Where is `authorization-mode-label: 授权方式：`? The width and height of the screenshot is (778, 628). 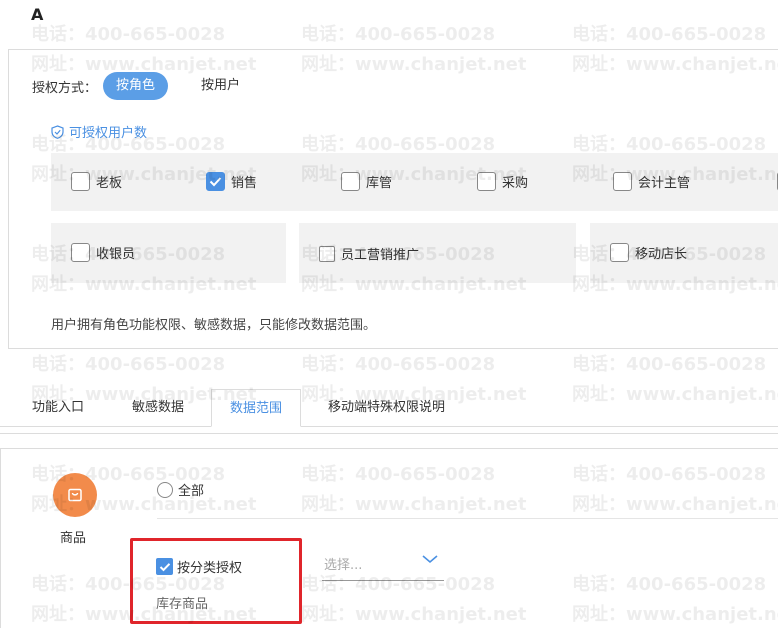 authorization-mode-label: 授权方式： is located at coordinates (65, 88).